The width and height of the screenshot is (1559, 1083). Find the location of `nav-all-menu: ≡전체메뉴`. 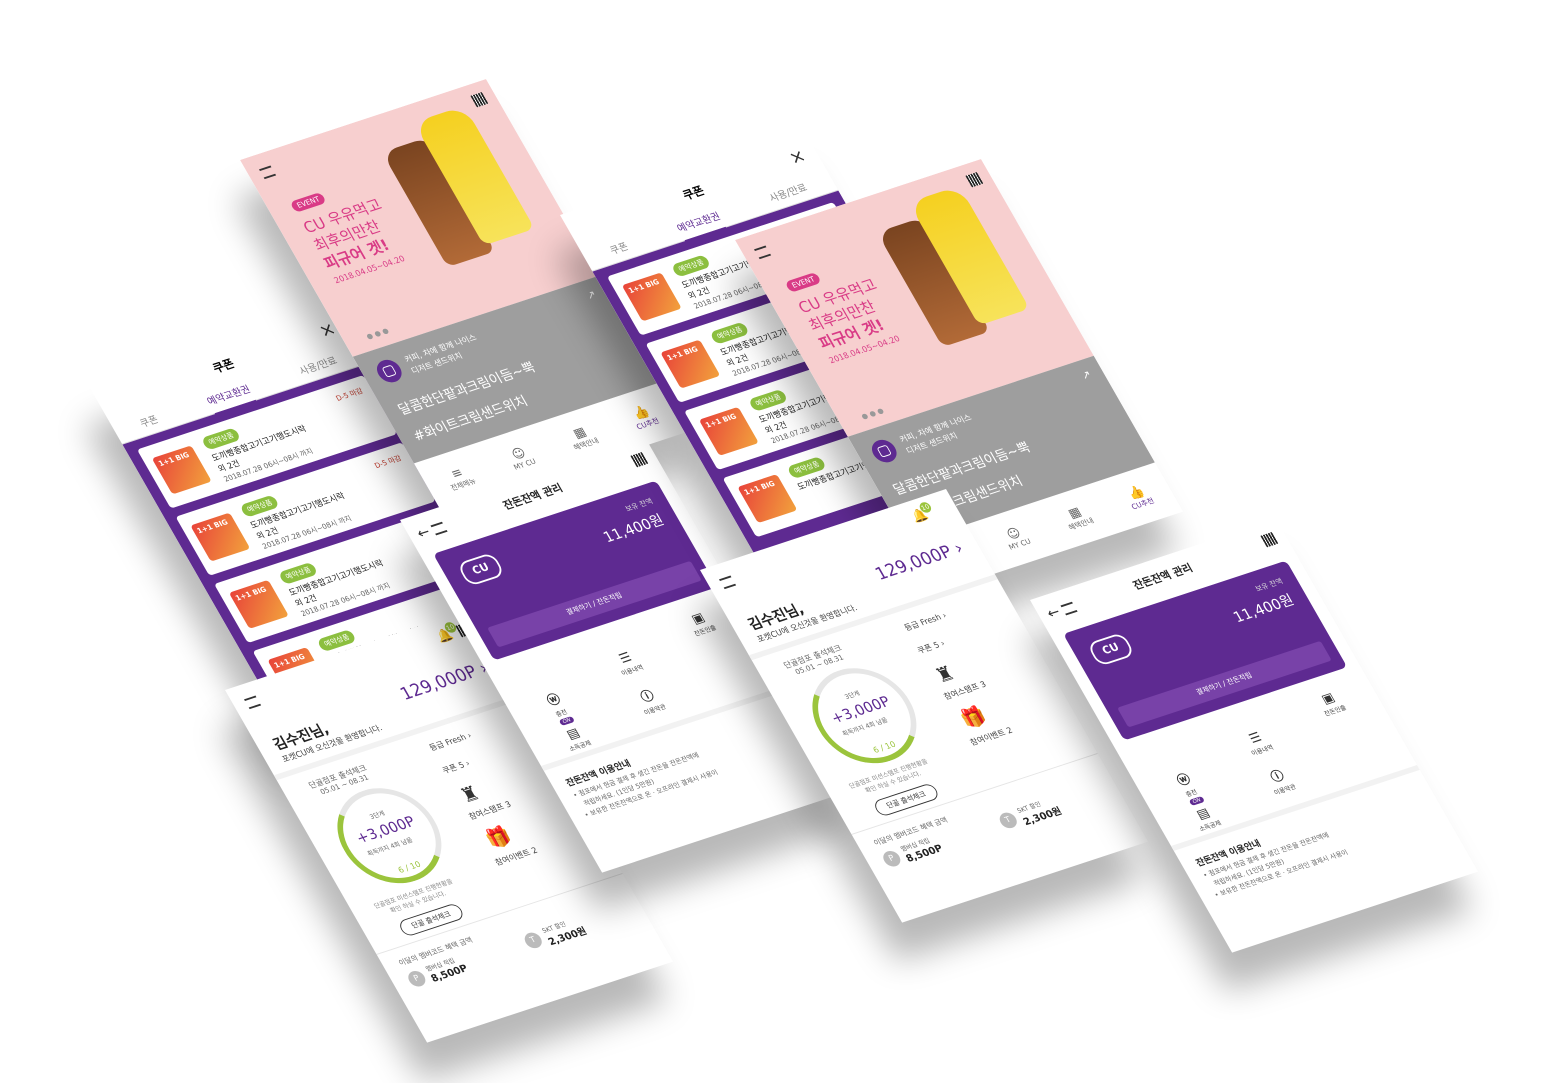

nav-all-menu: ≡전체메뉴 is located at coordinates (459, 478).